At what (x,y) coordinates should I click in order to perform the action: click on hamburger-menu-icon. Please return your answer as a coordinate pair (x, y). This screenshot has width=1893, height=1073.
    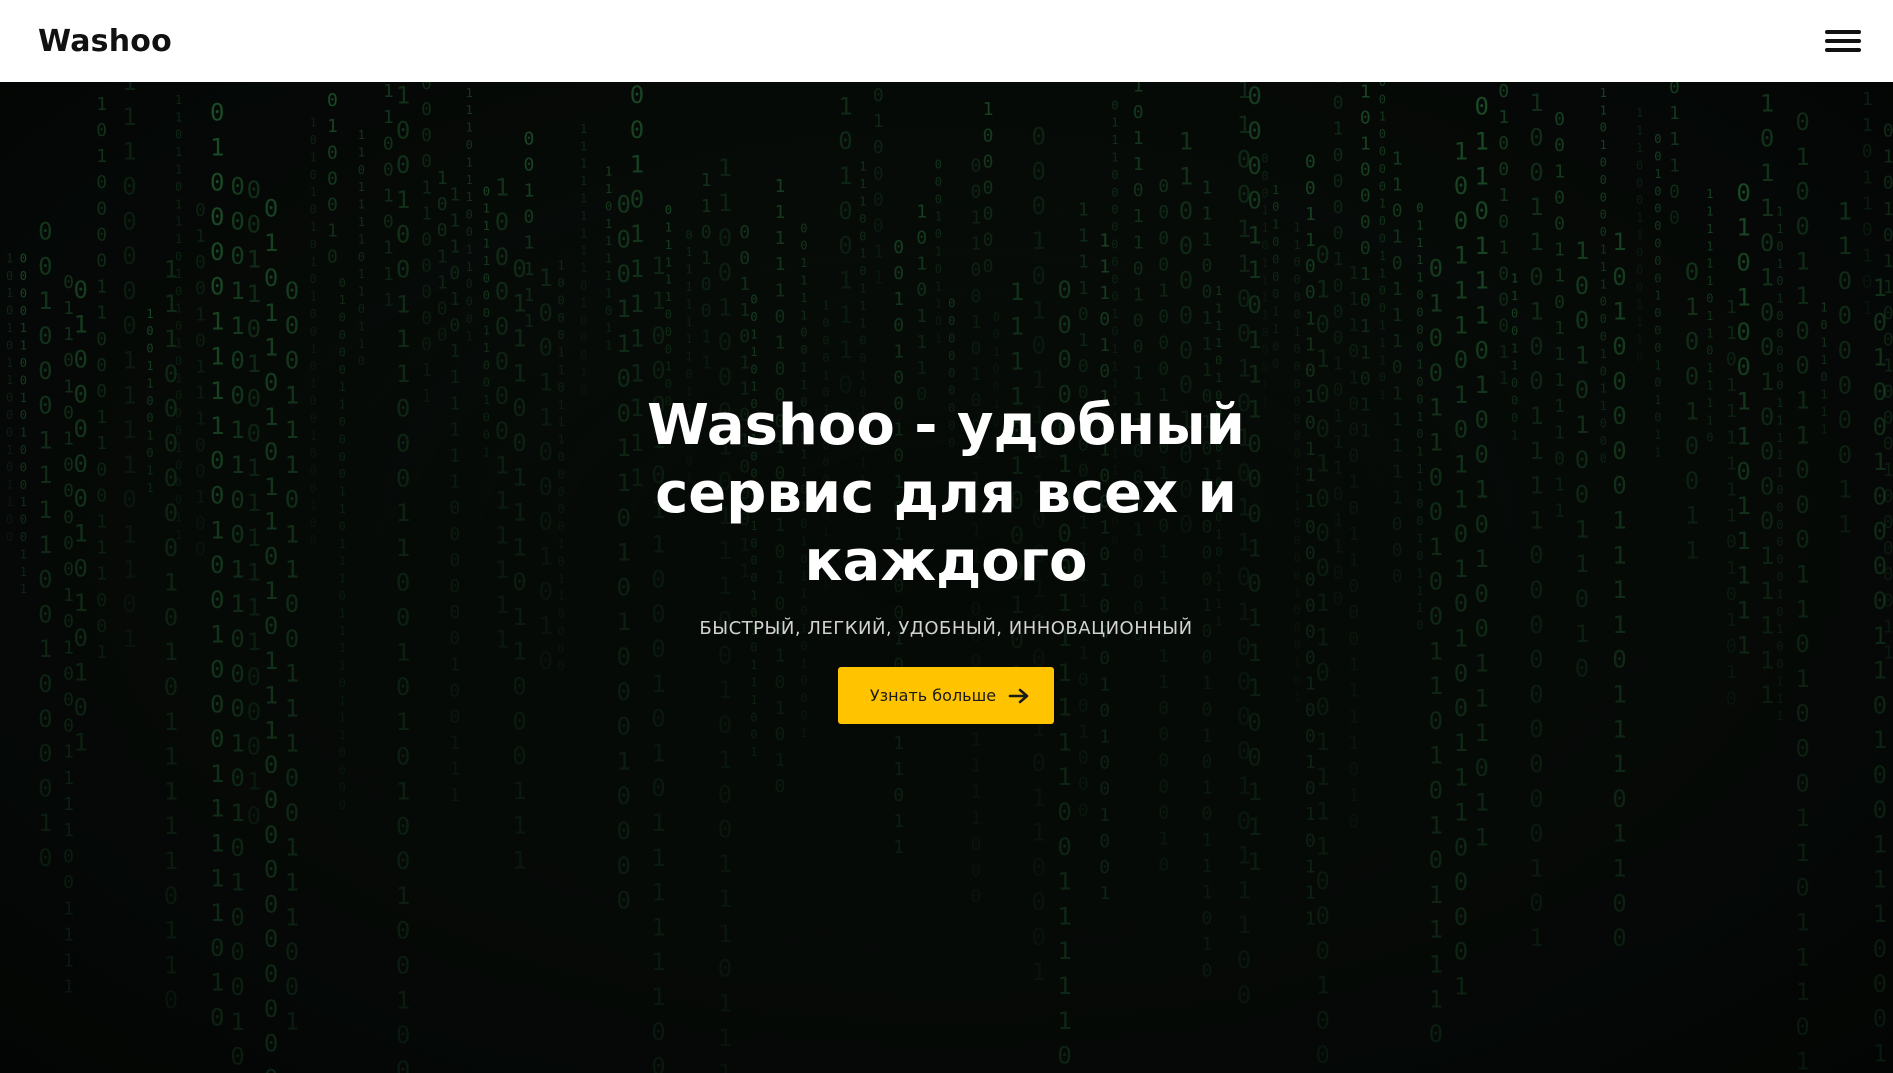
    Looking at the image, I should click on (1843, 41).